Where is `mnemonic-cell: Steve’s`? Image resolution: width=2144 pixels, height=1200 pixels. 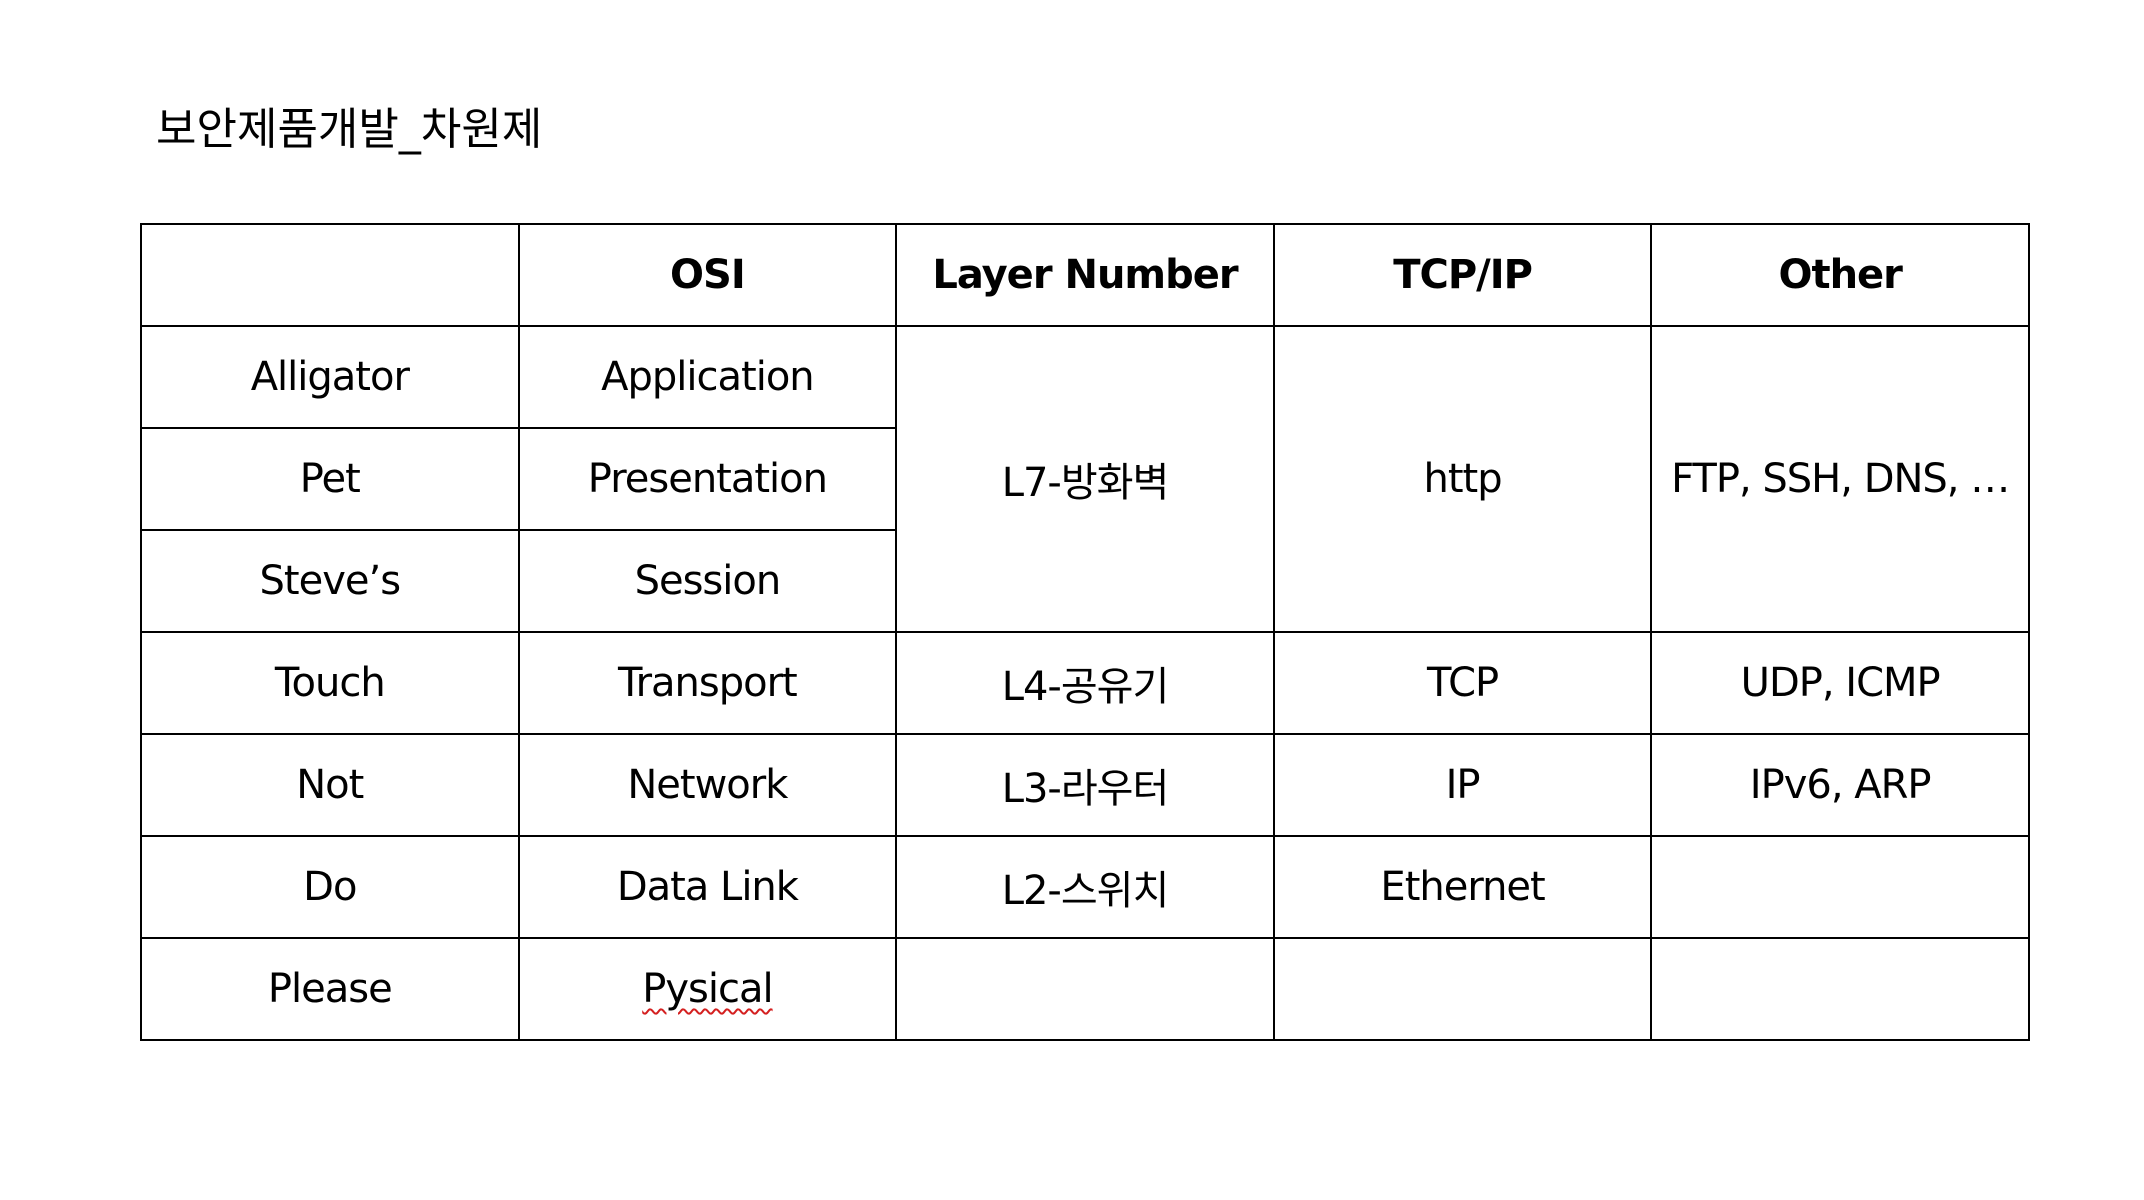 mnemonic-cell: Steve’s is located at coordinates (330, 581).